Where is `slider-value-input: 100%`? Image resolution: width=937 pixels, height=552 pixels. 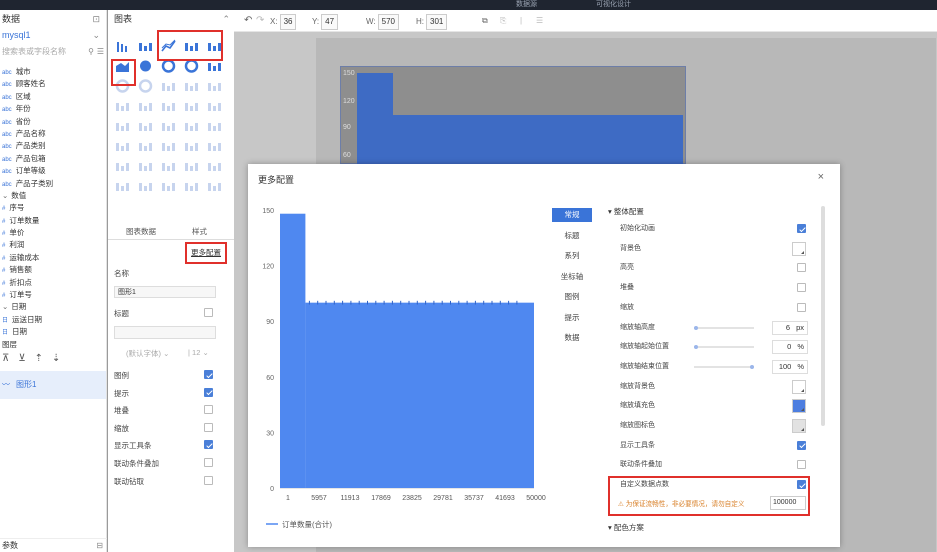
slider-value-input: 100% is located at coordinates (790, 366).